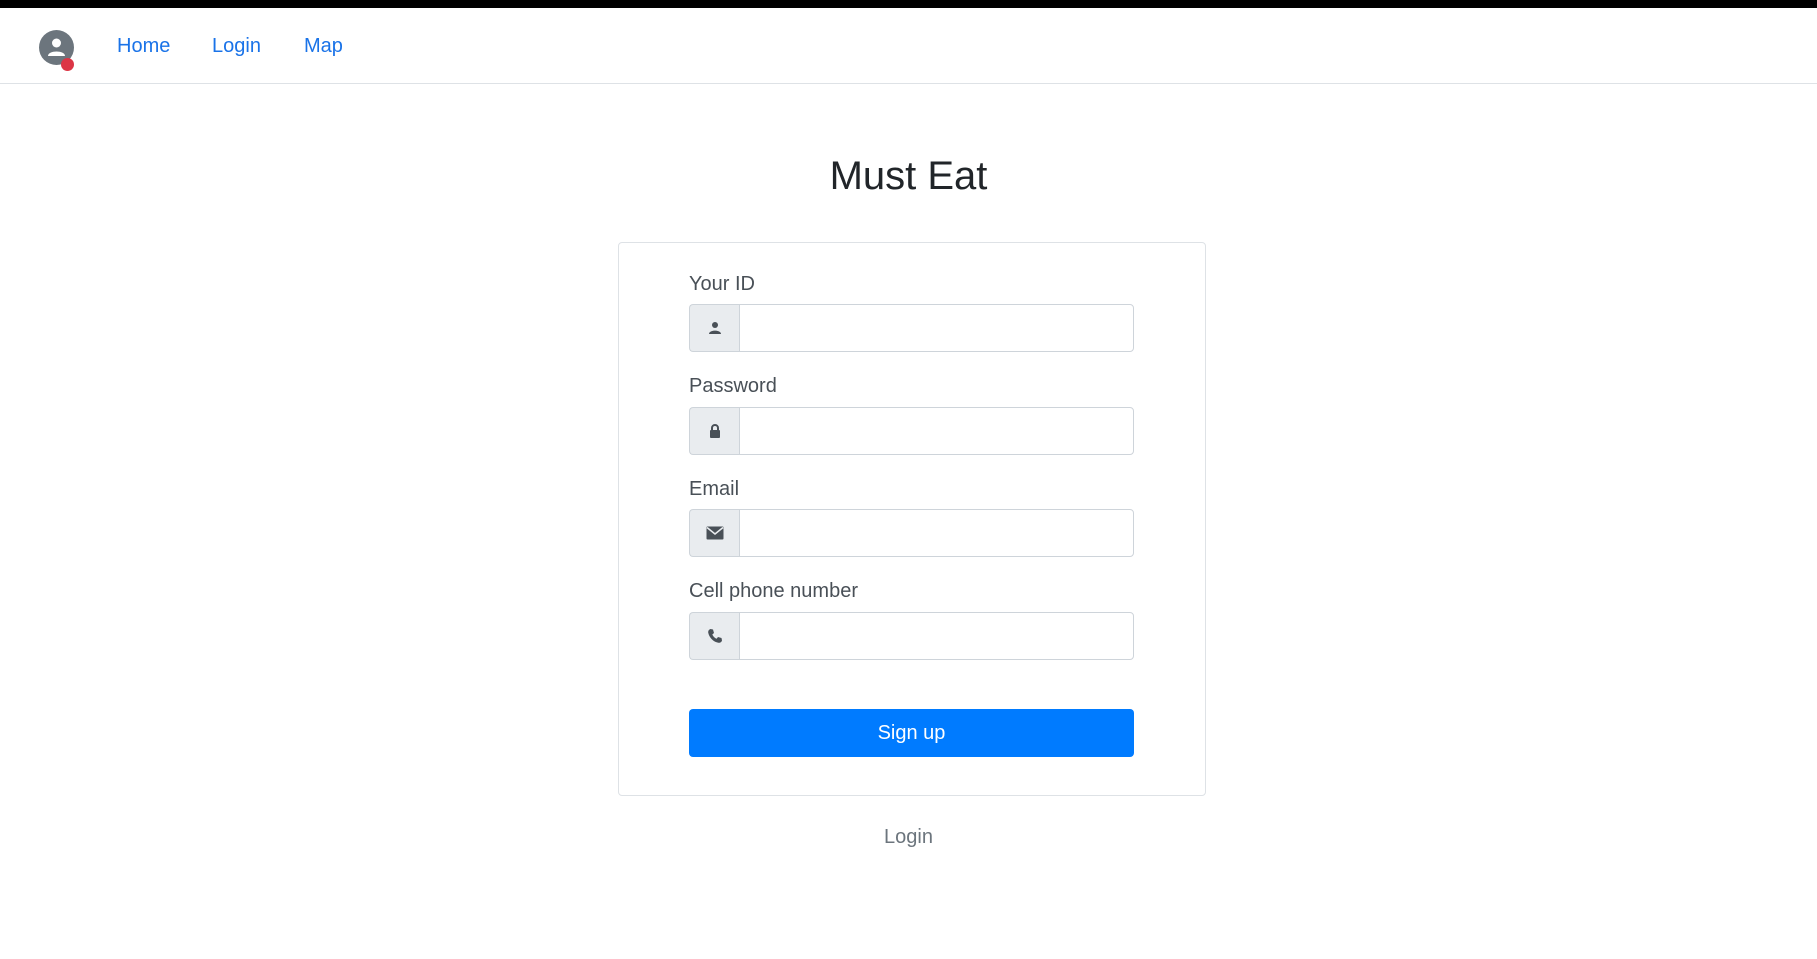 This screenshot has width=1817, height=959. I want to click on nav-login-link: Login, so click(236, 46).